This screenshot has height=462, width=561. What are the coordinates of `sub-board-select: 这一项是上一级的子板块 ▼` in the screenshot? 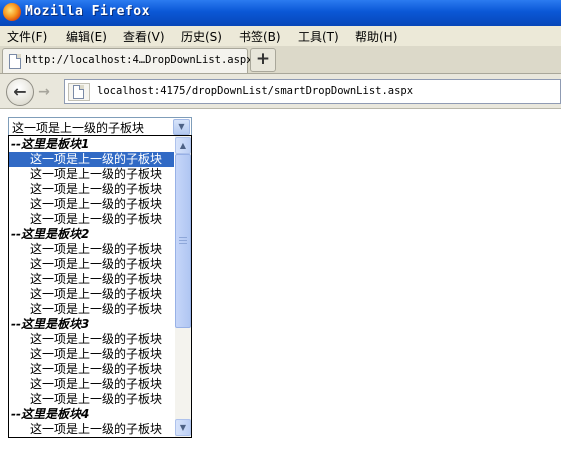 It's located at (100, 127).